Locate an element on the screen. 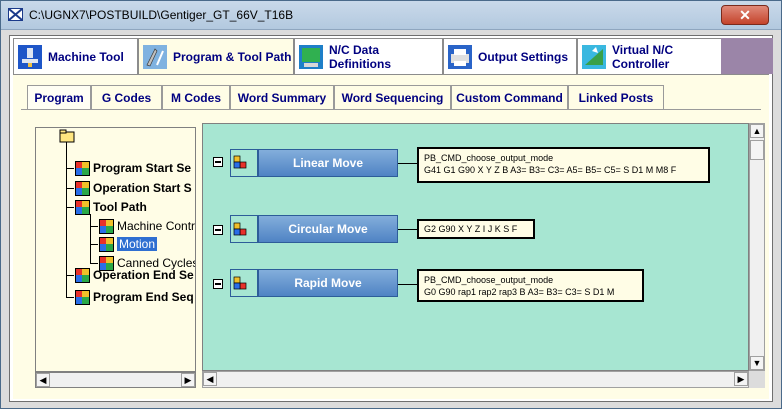  tree-item-program-end: Program End Seq is located at coordinates (134, 297).